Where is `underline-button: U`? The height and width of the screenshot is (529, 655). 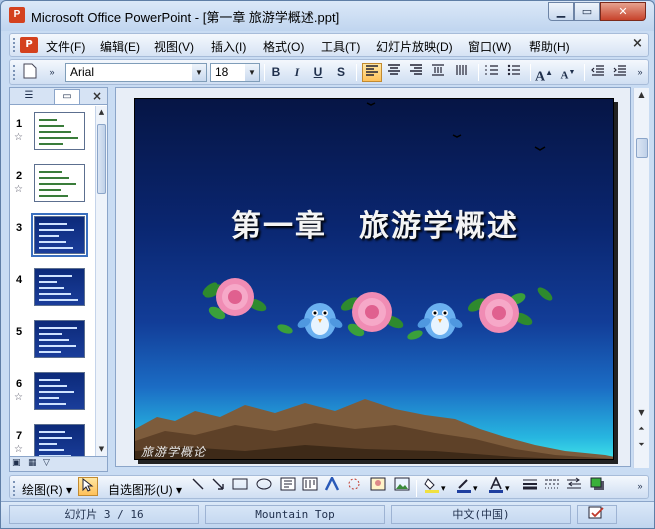
underline-button: U is located at coordinates (318, 72).